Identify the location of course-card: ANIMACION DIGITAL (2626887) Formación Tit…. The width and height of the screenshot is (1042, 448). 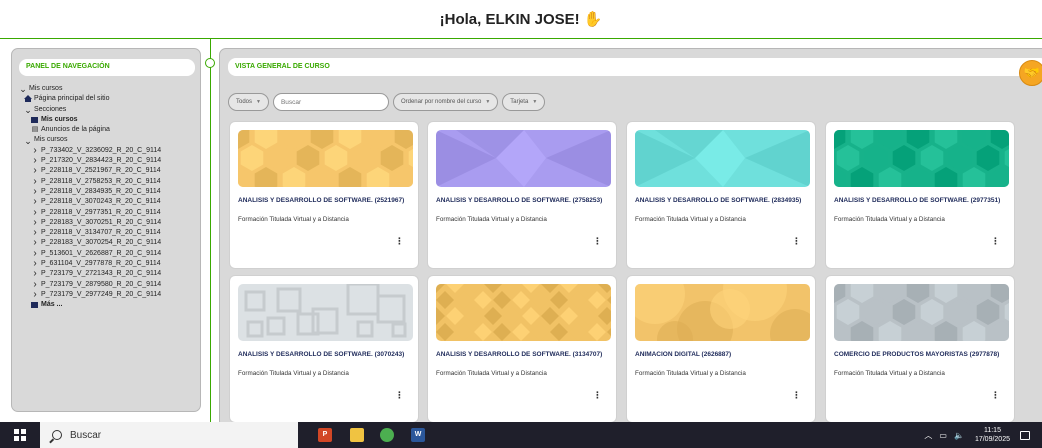
(721, 349).